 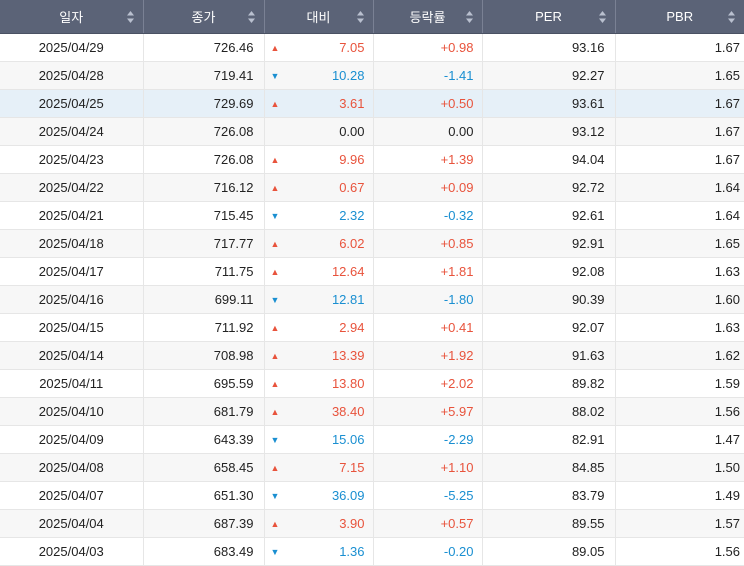 What do you see at coordinates (679, 47) in the screenshot?
I see `pbr-cell: 1.67` at bounding box center [679, 47].